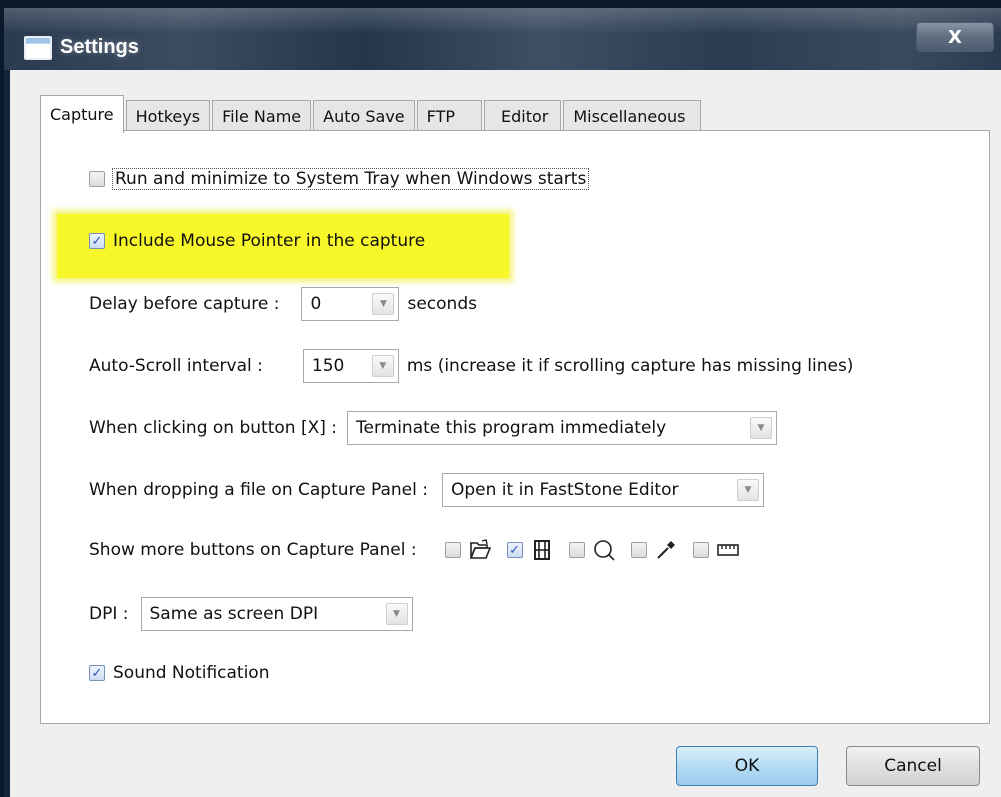 The height and width of the screenshot is (797, 1001). I want to click on ruler-button-checkbox, so click(700, 550).